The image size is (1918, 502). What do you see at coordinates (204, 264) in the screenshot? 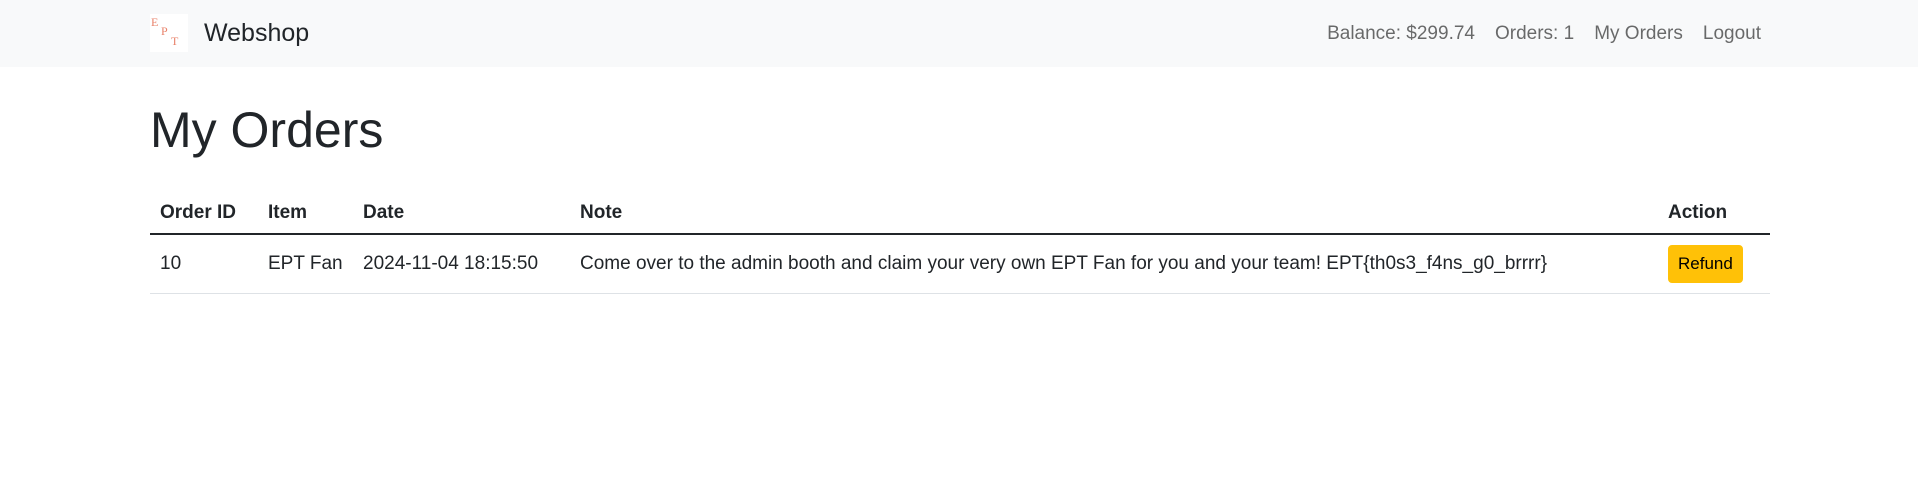
I see `cell-order-id: 10` at bounding box center [204, 264].